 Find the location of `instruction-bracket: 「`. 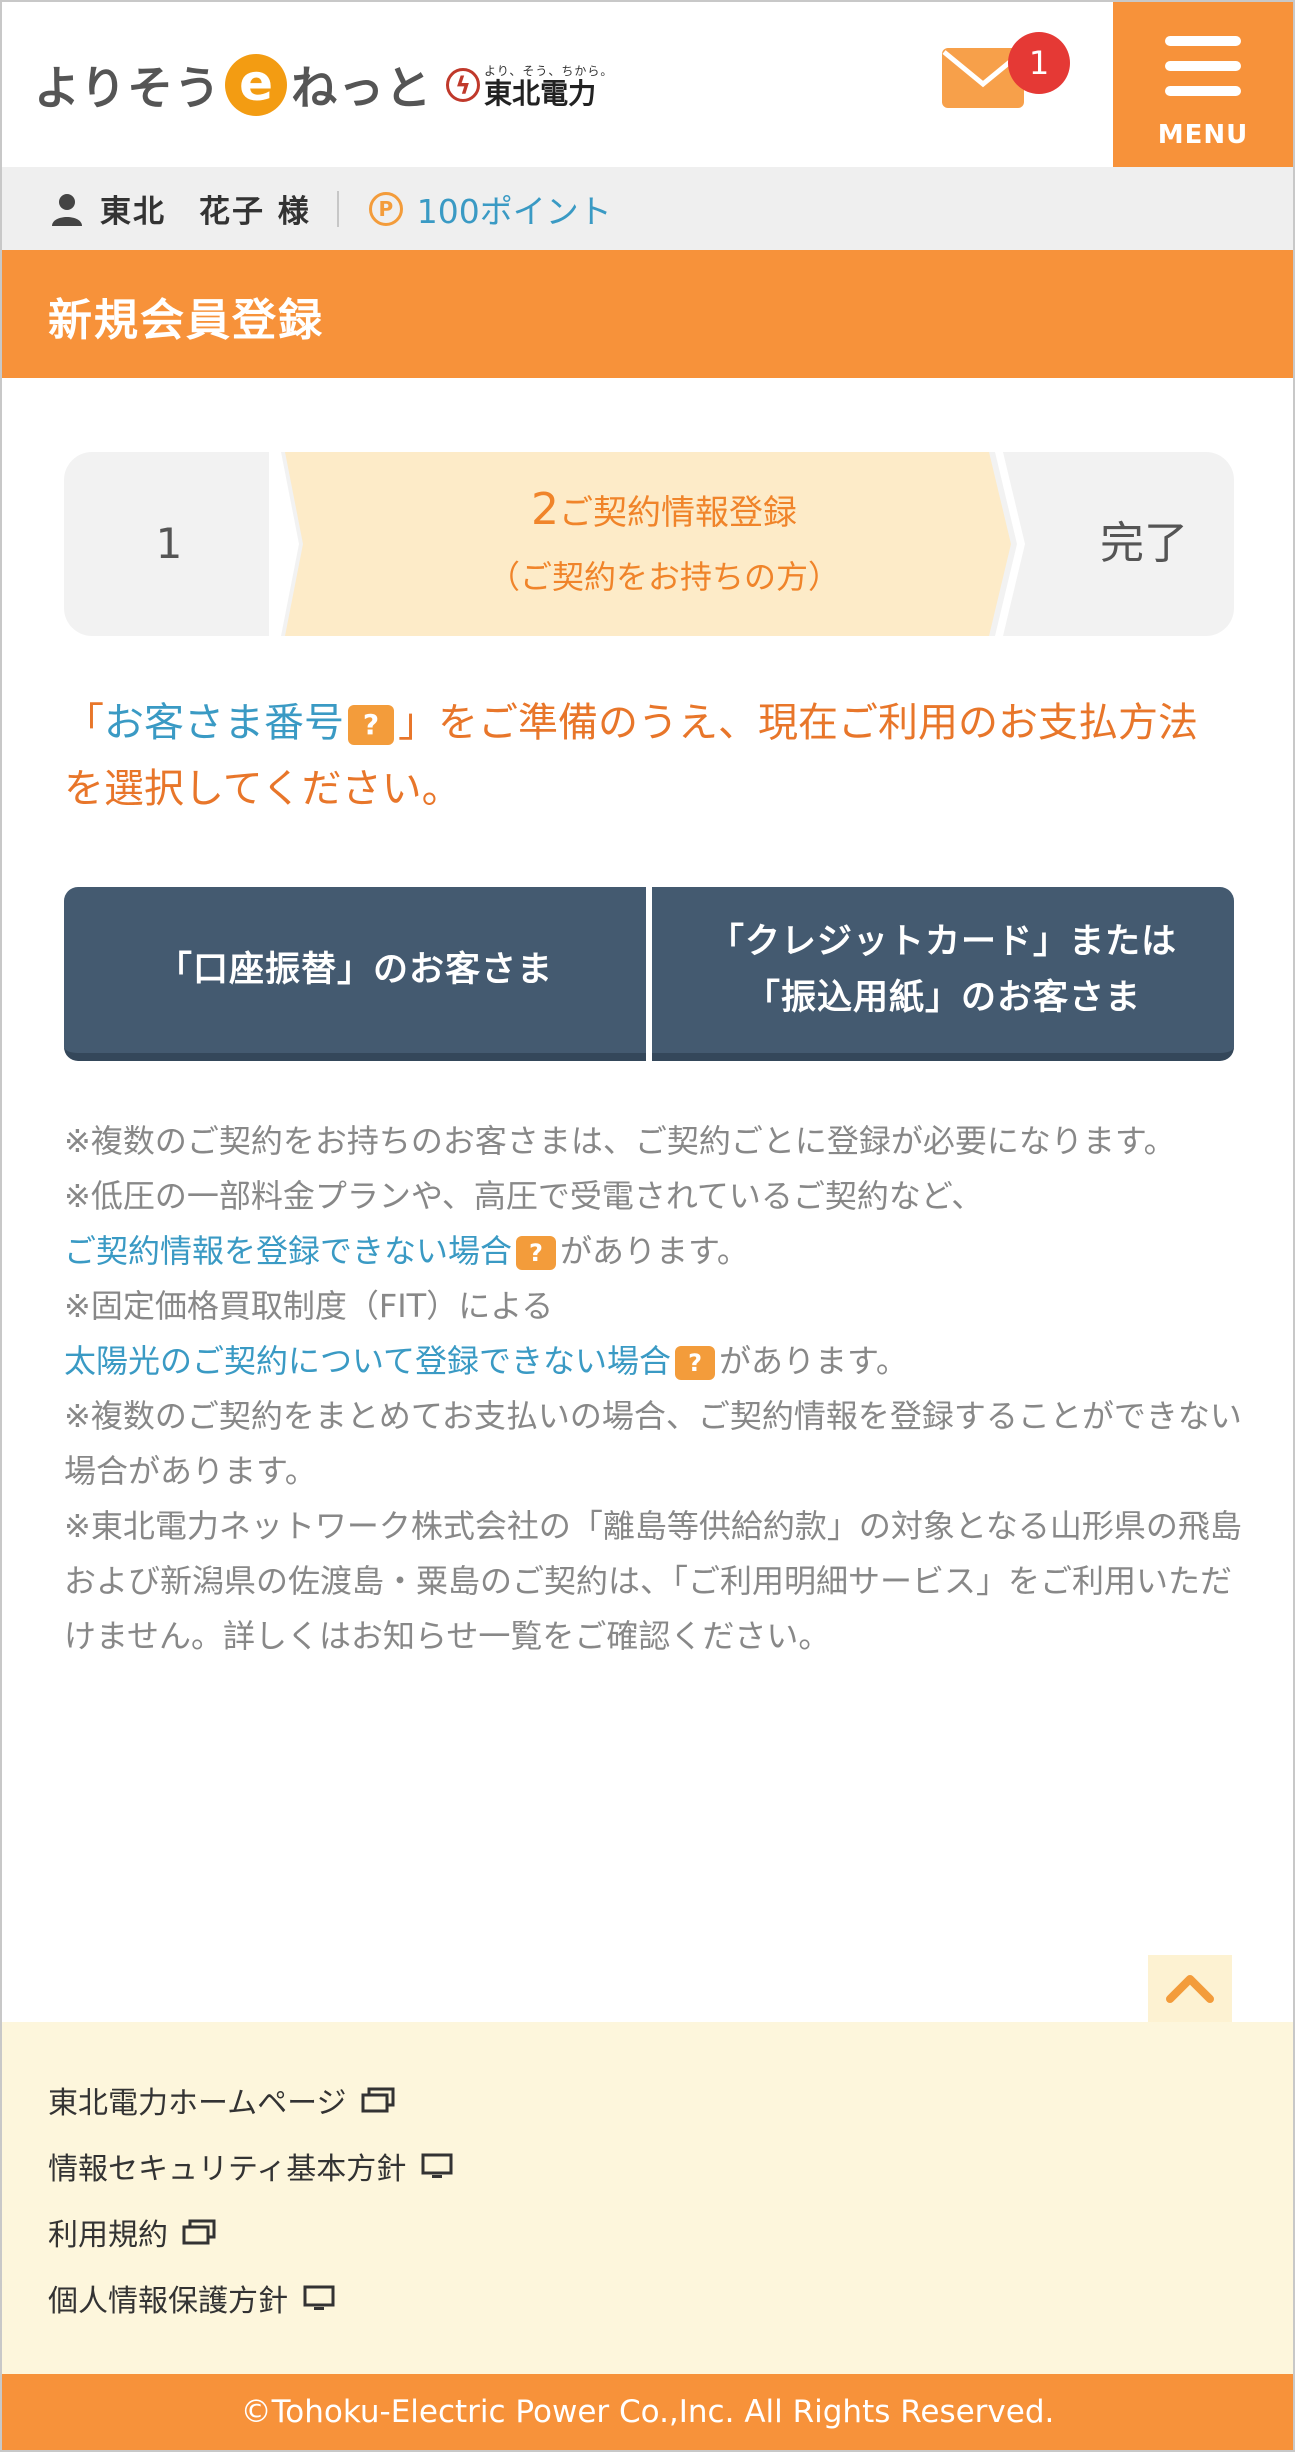

instruction-bracket: 「 is located at coordinates (84, 723).